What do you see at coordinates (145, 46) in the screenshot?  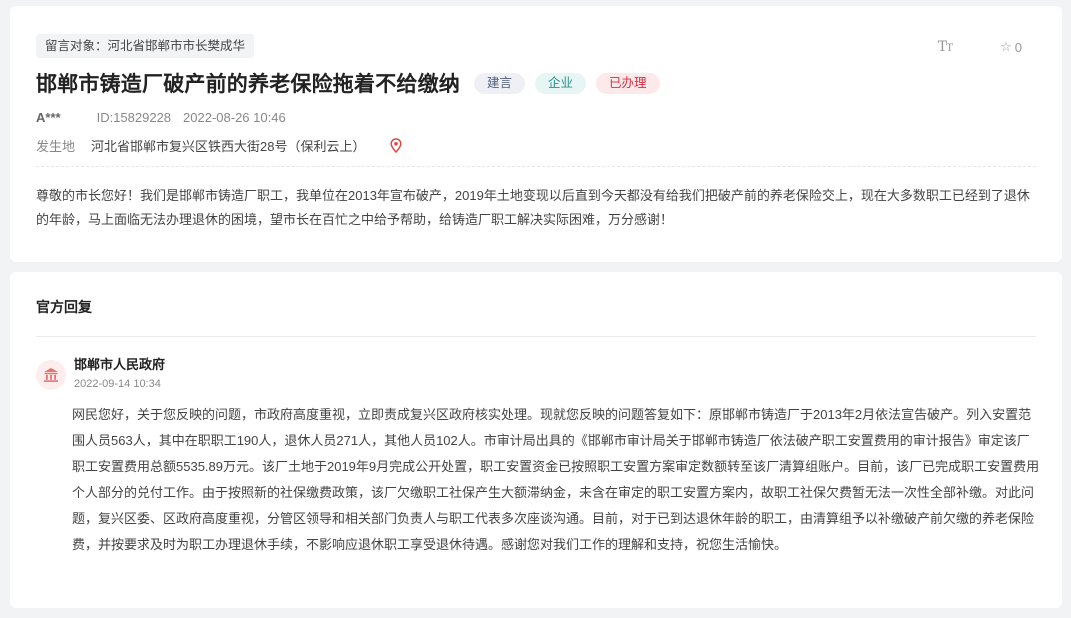 I see `message-target: 留言对象：河北省邯郸市市长樊成华` at bounding box center [145, 46].